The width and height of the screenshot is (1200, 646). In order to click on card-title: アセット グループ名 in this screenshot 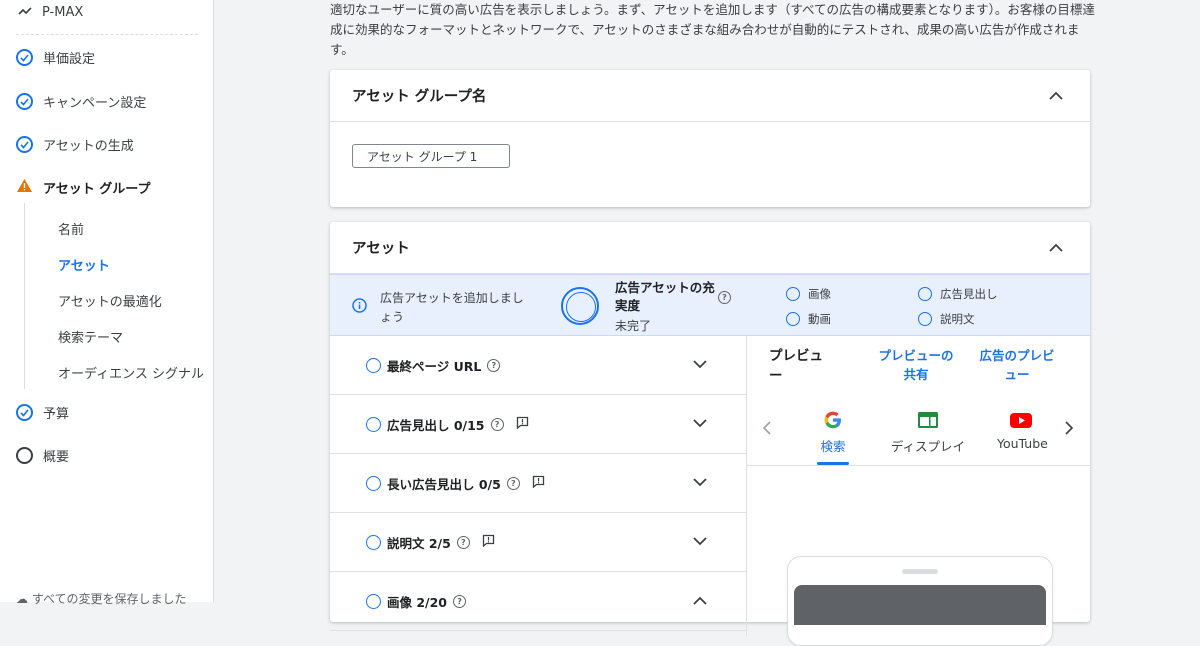, I will do `click(419, 97)`.